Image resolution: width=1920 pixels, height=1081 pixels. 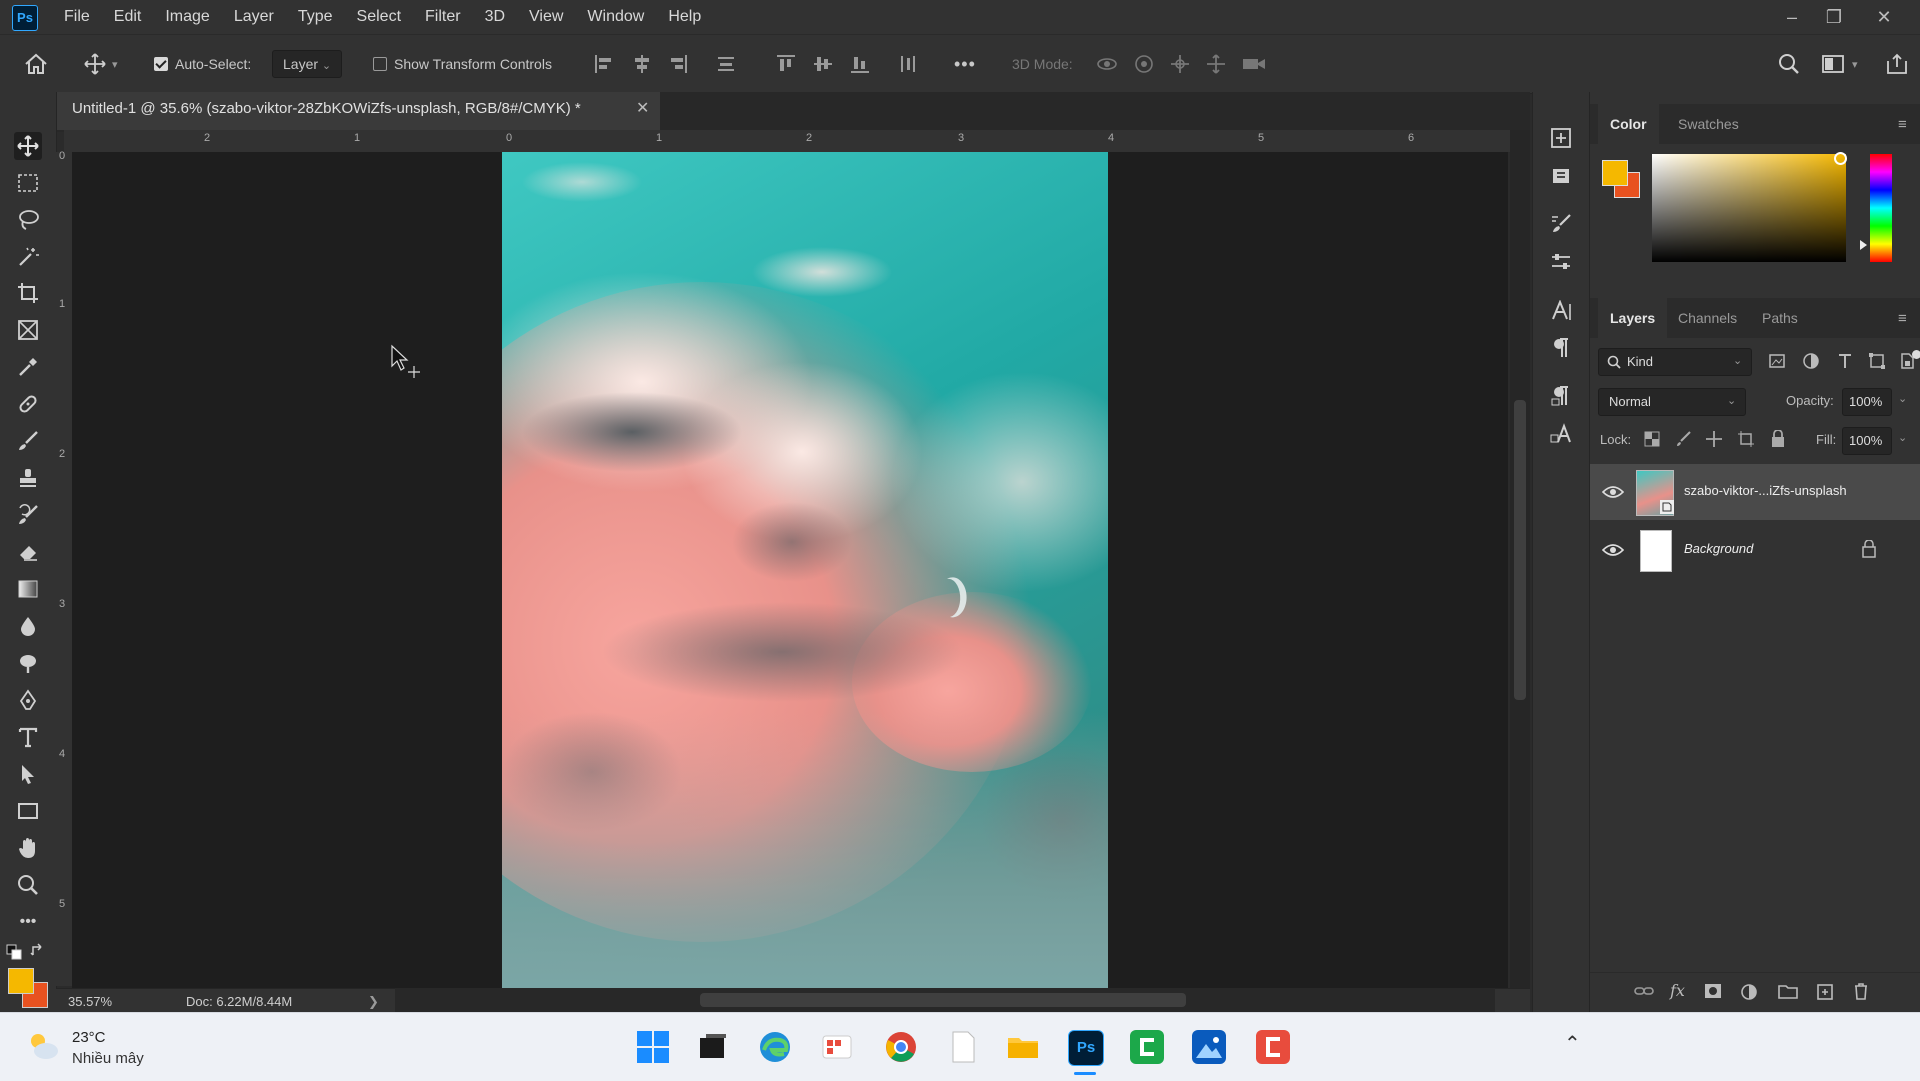 I want to click on green-app-icon, so click(x=1147, y=1047).